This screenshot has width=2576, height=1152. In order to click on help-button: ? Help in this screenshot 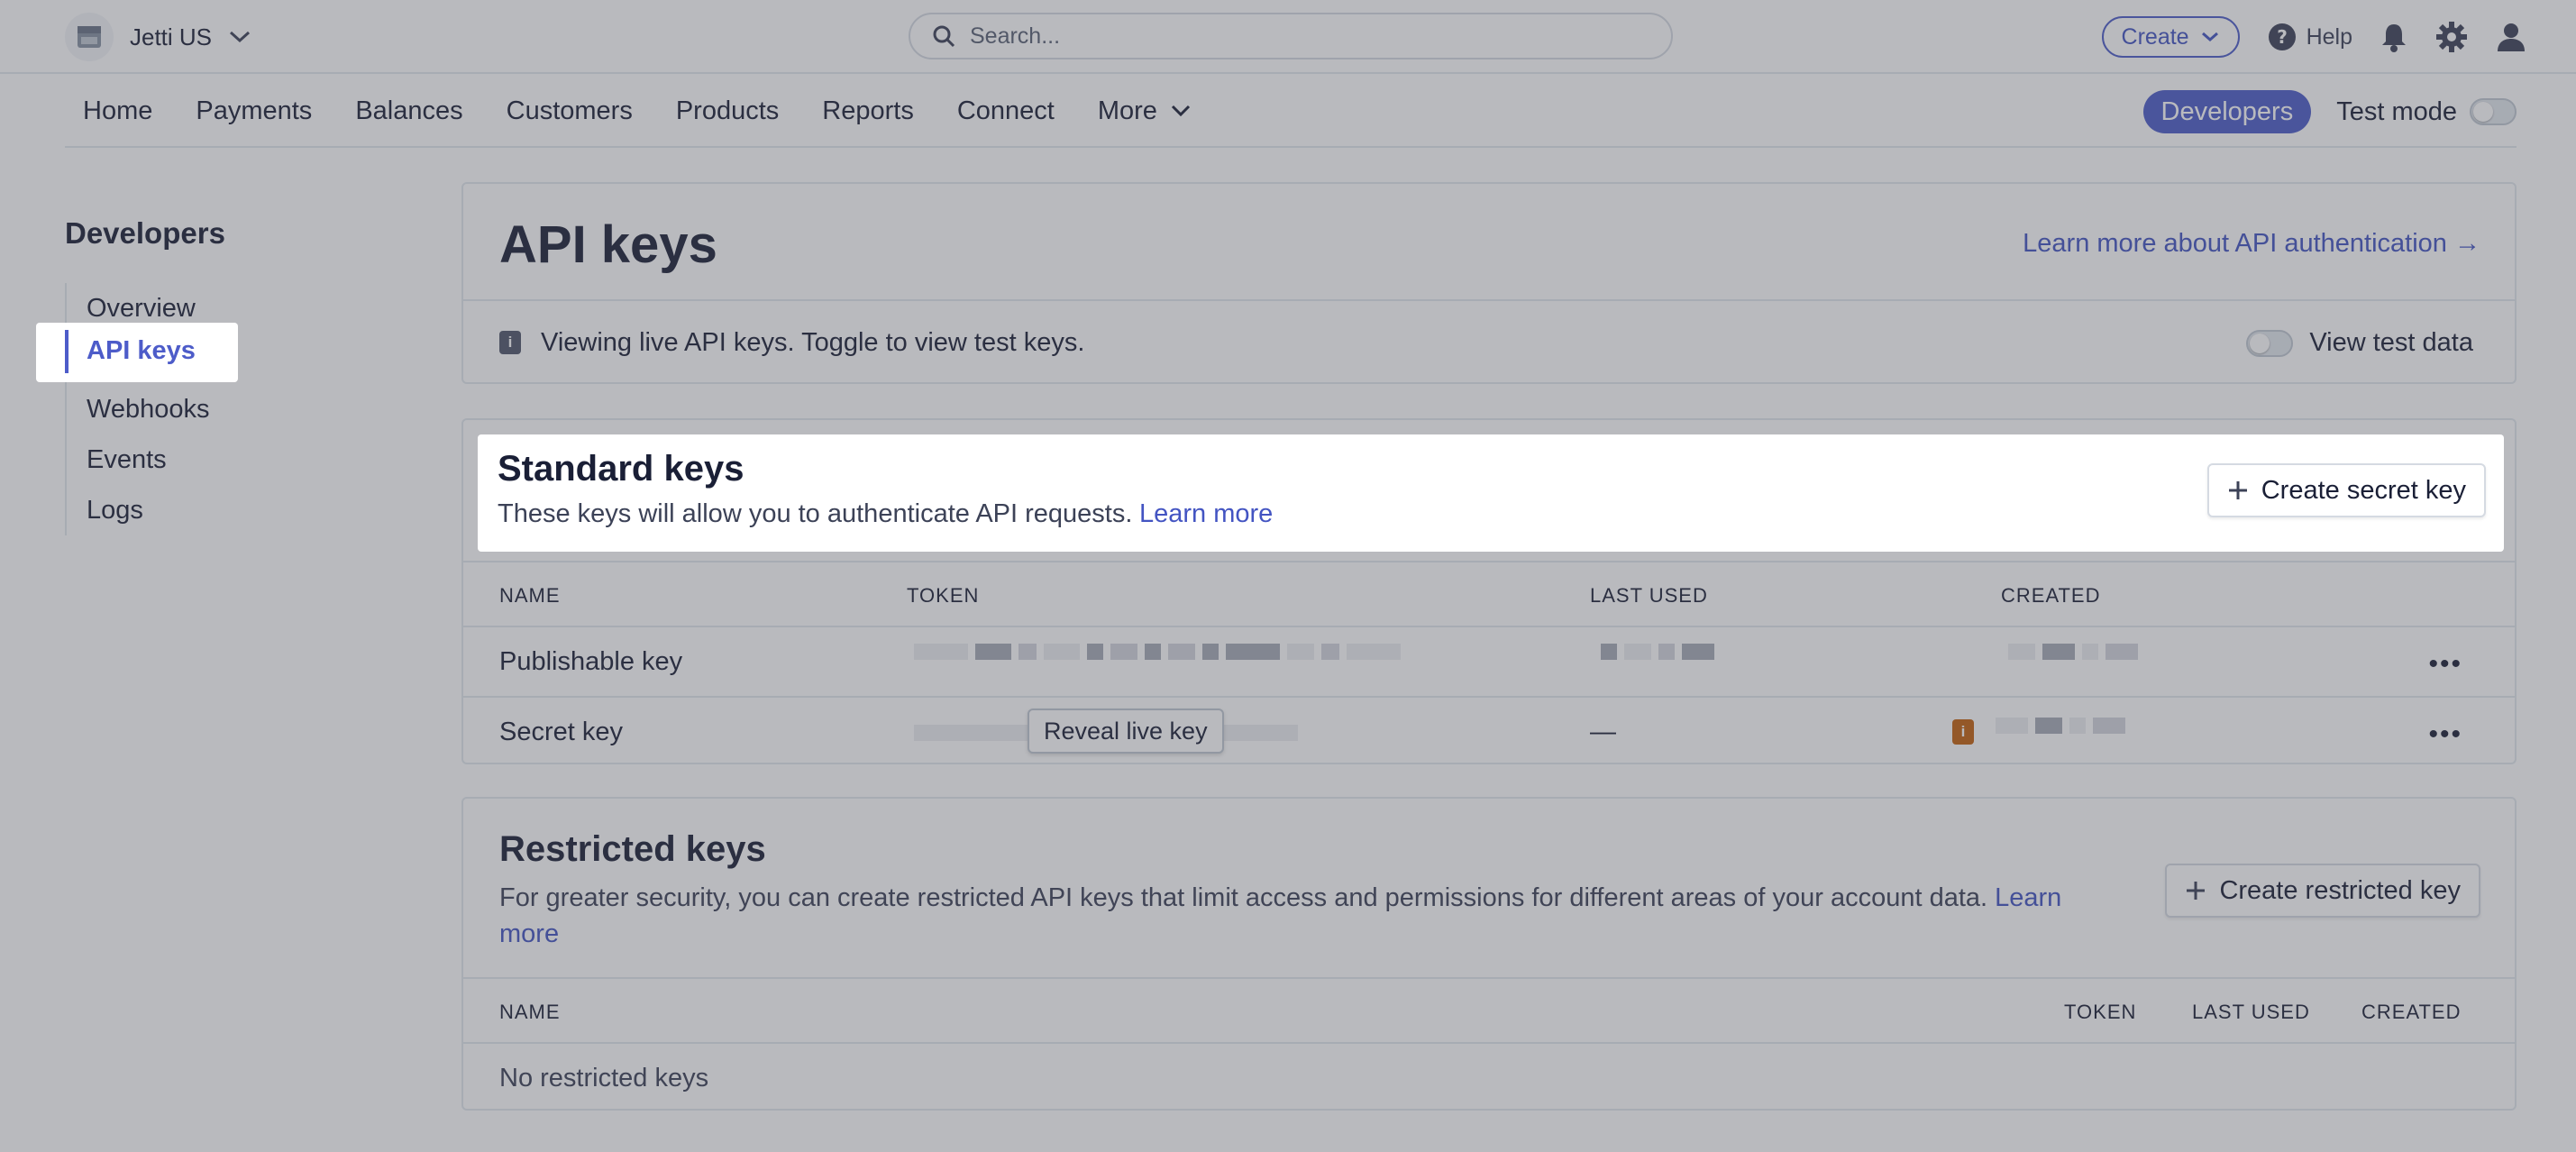, I will do `click(2310, 37)`.